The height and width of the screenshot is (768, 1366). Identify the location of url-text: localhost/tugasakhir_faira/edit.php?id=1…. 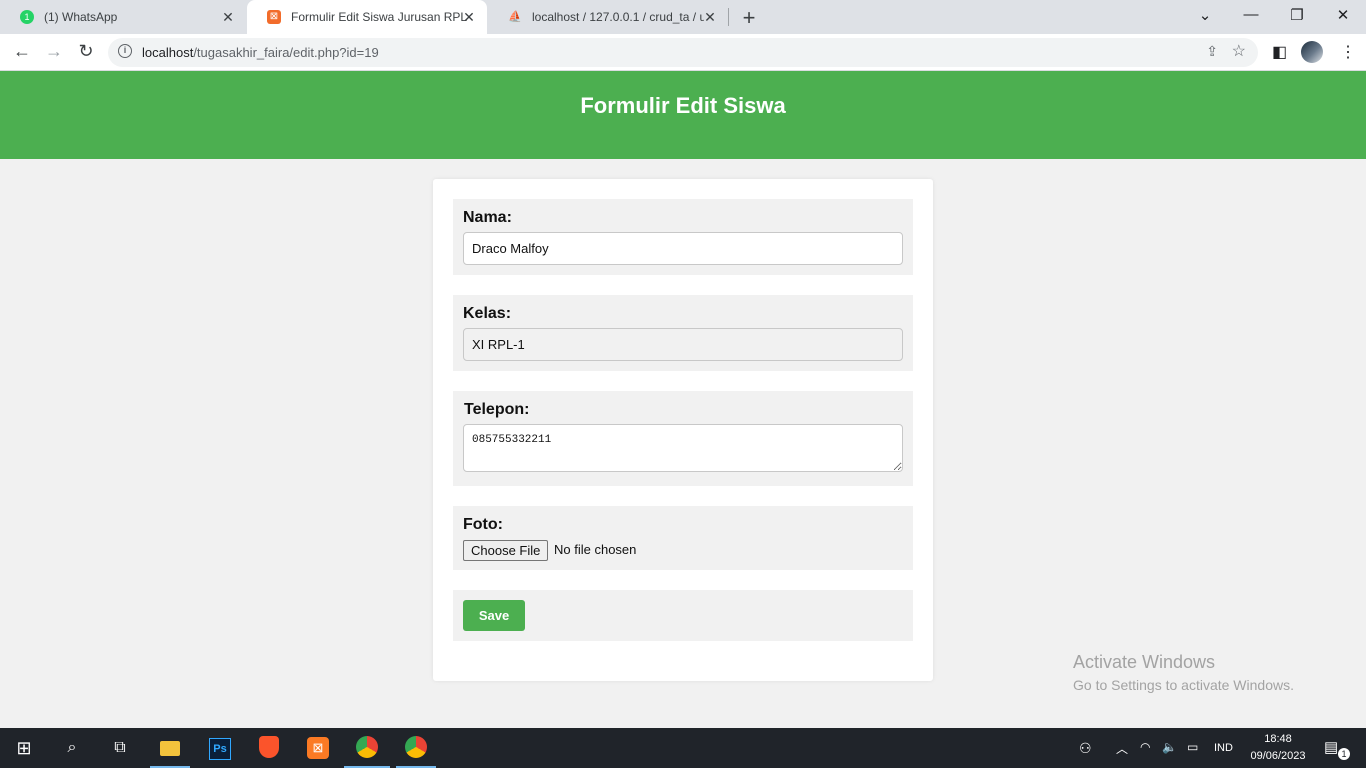
(260, 52).